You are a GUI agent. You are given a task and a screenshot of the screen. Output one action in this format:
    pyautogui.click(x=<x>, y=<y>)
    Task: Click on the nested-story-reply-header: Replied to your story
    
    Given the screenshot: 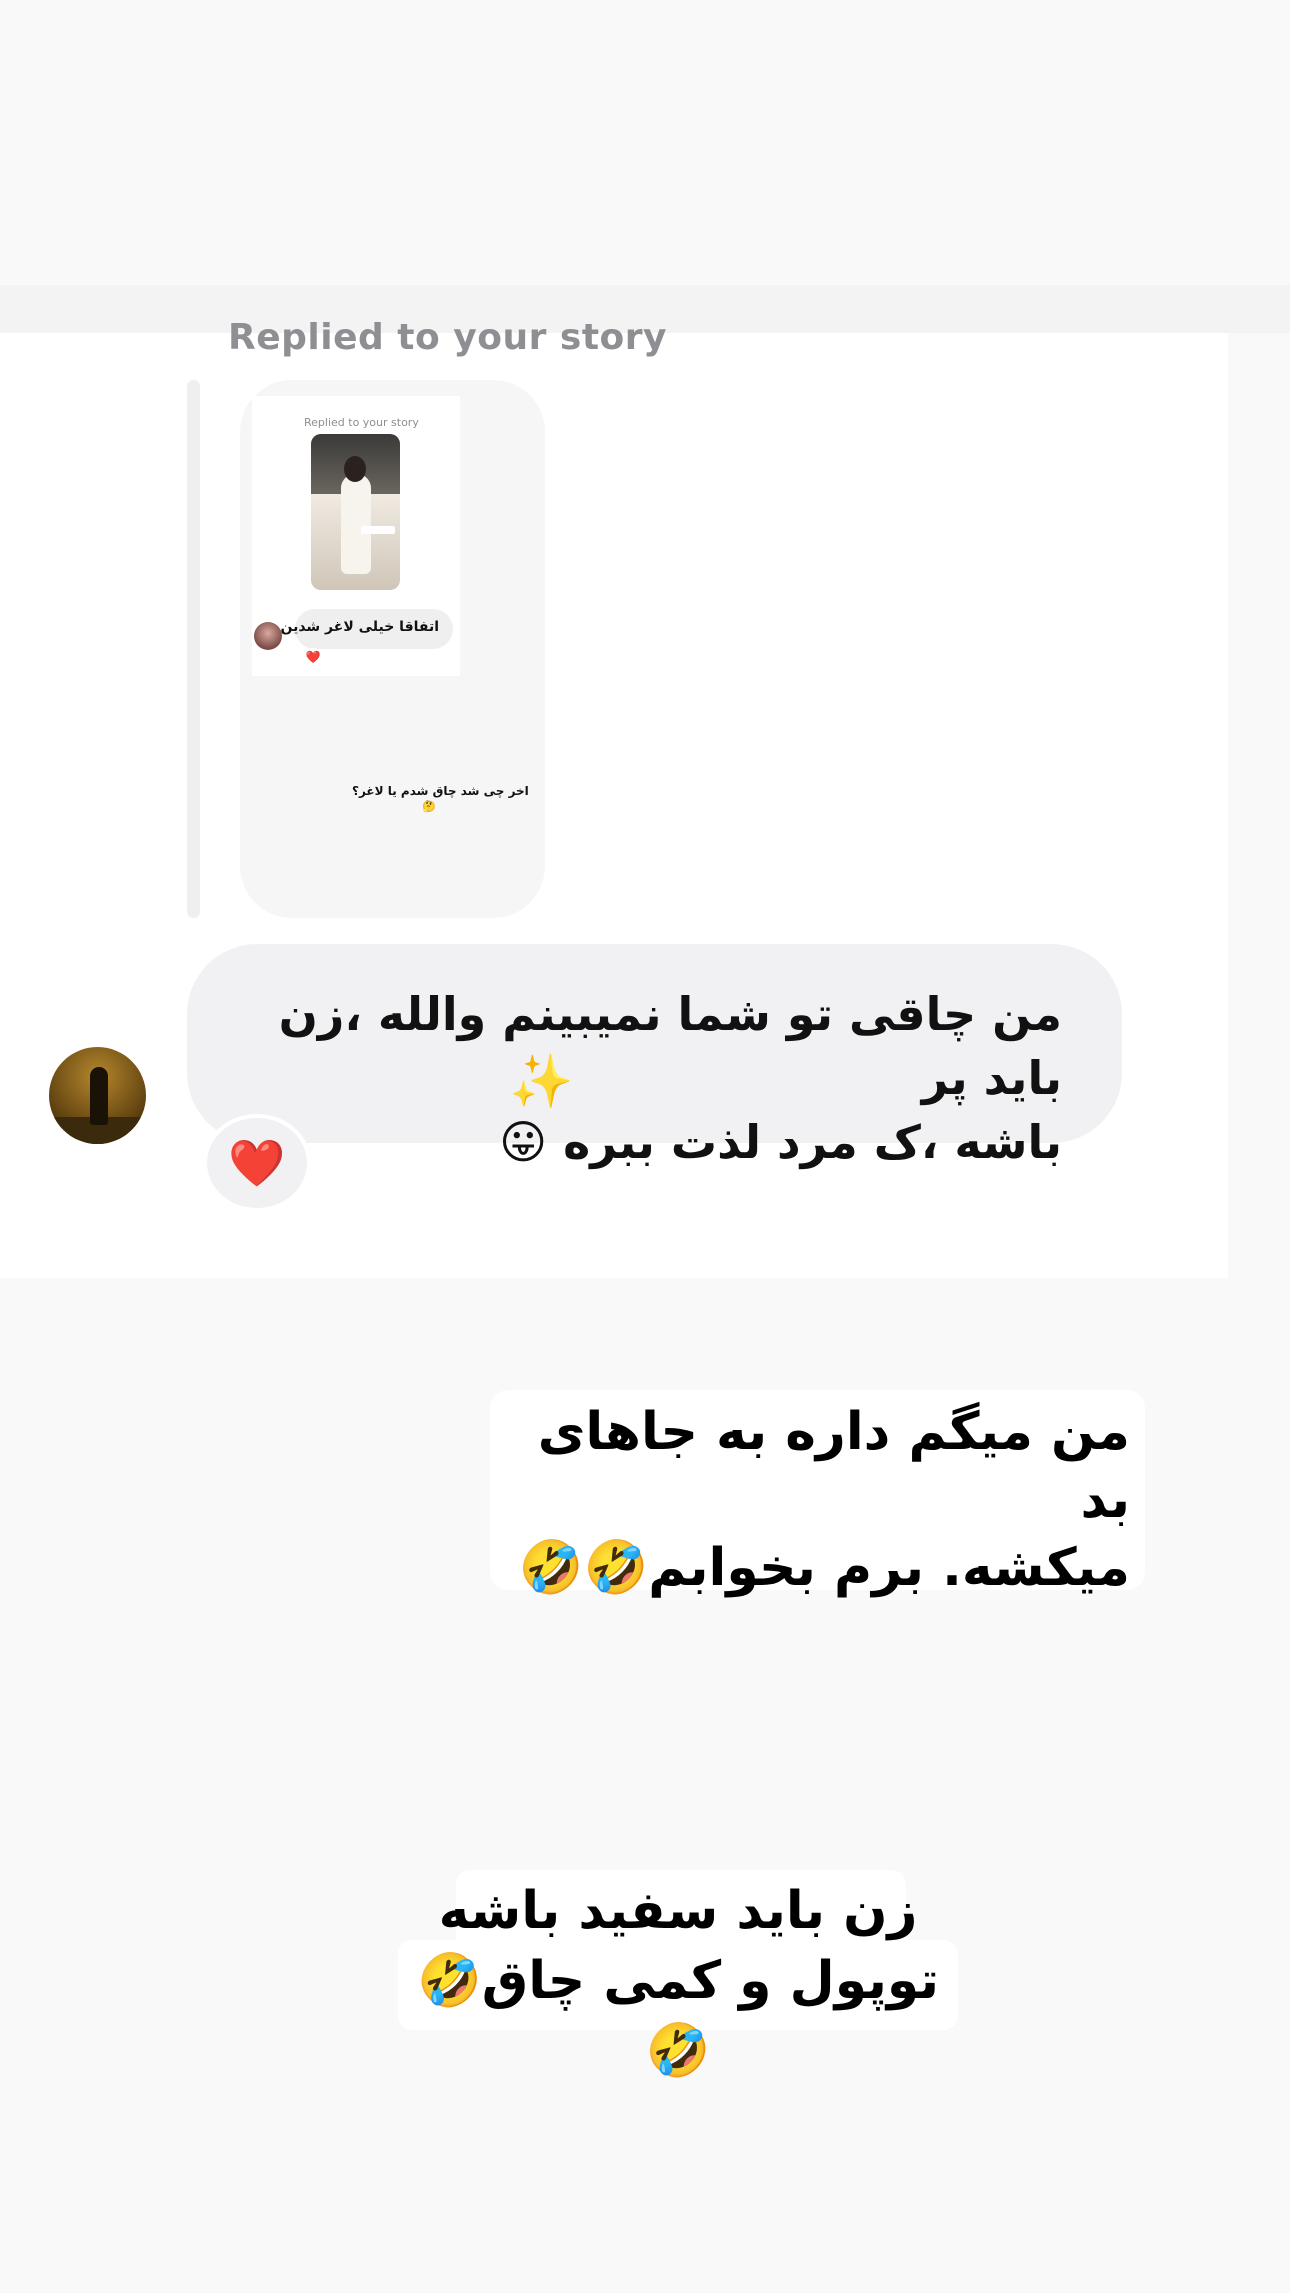 What is the action you would take?
    pyautogui.click(x=361, y=422)
    